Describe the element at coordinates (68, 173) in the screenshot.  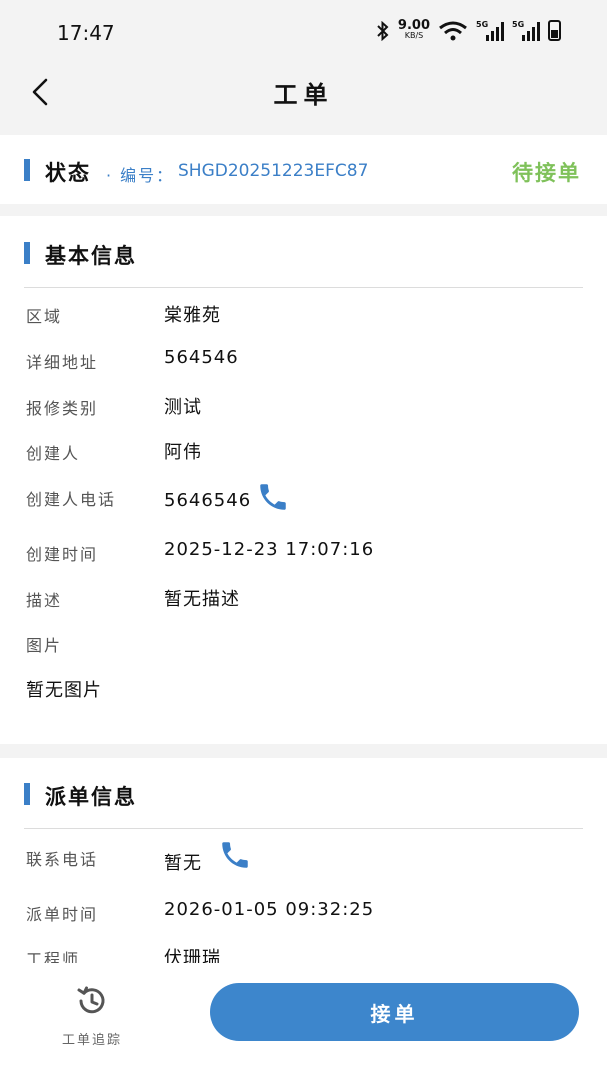
I see `status-title: 状态` at that location.